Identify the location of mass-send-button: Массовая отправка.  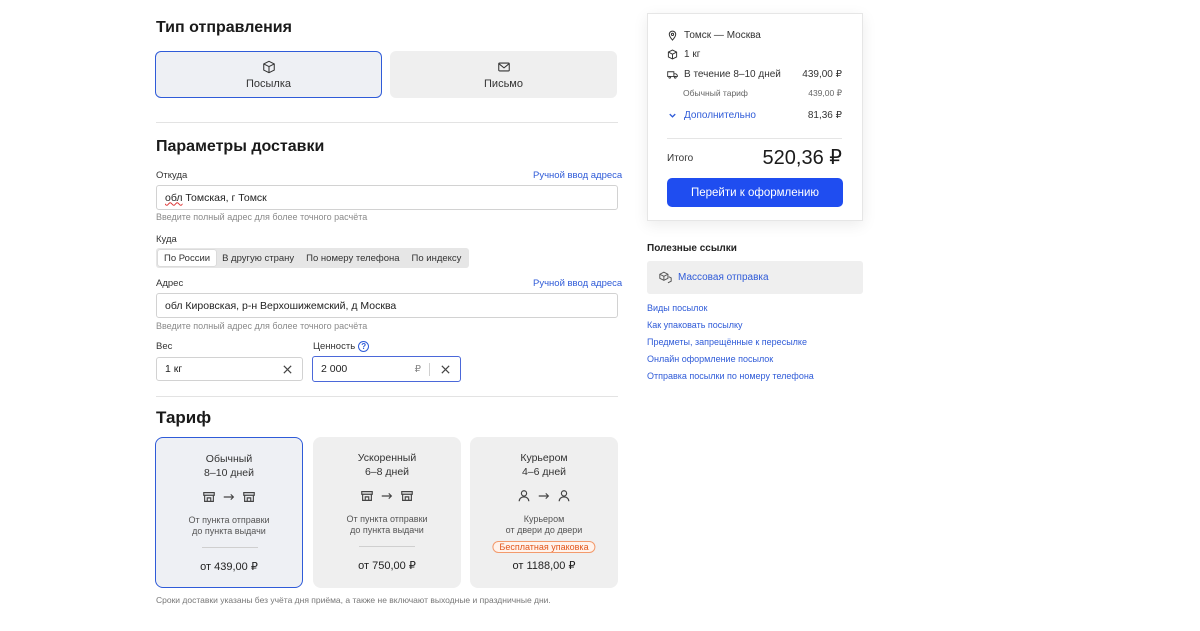
(755, 277).